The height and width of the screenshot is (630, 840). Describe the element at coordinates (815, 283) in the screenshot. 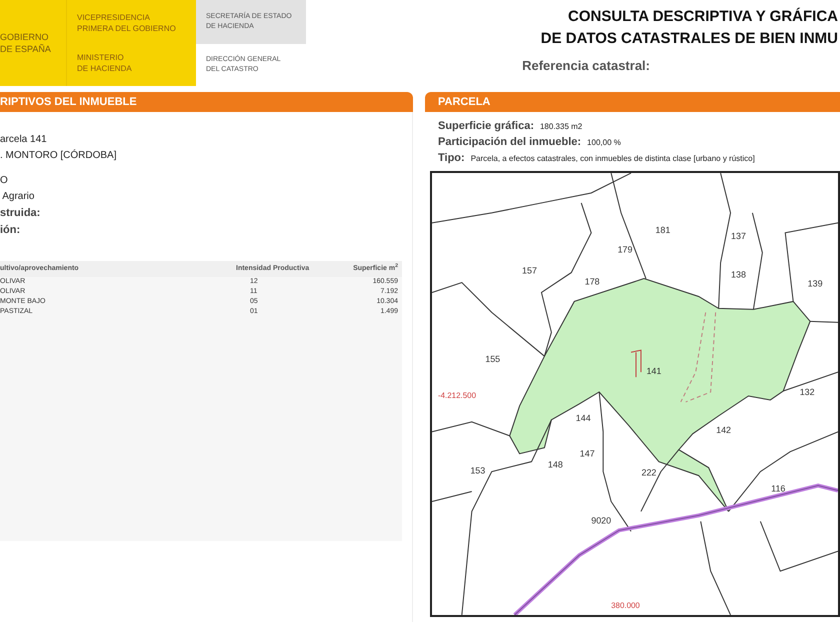

I see `parcel-number: 139` at that location.